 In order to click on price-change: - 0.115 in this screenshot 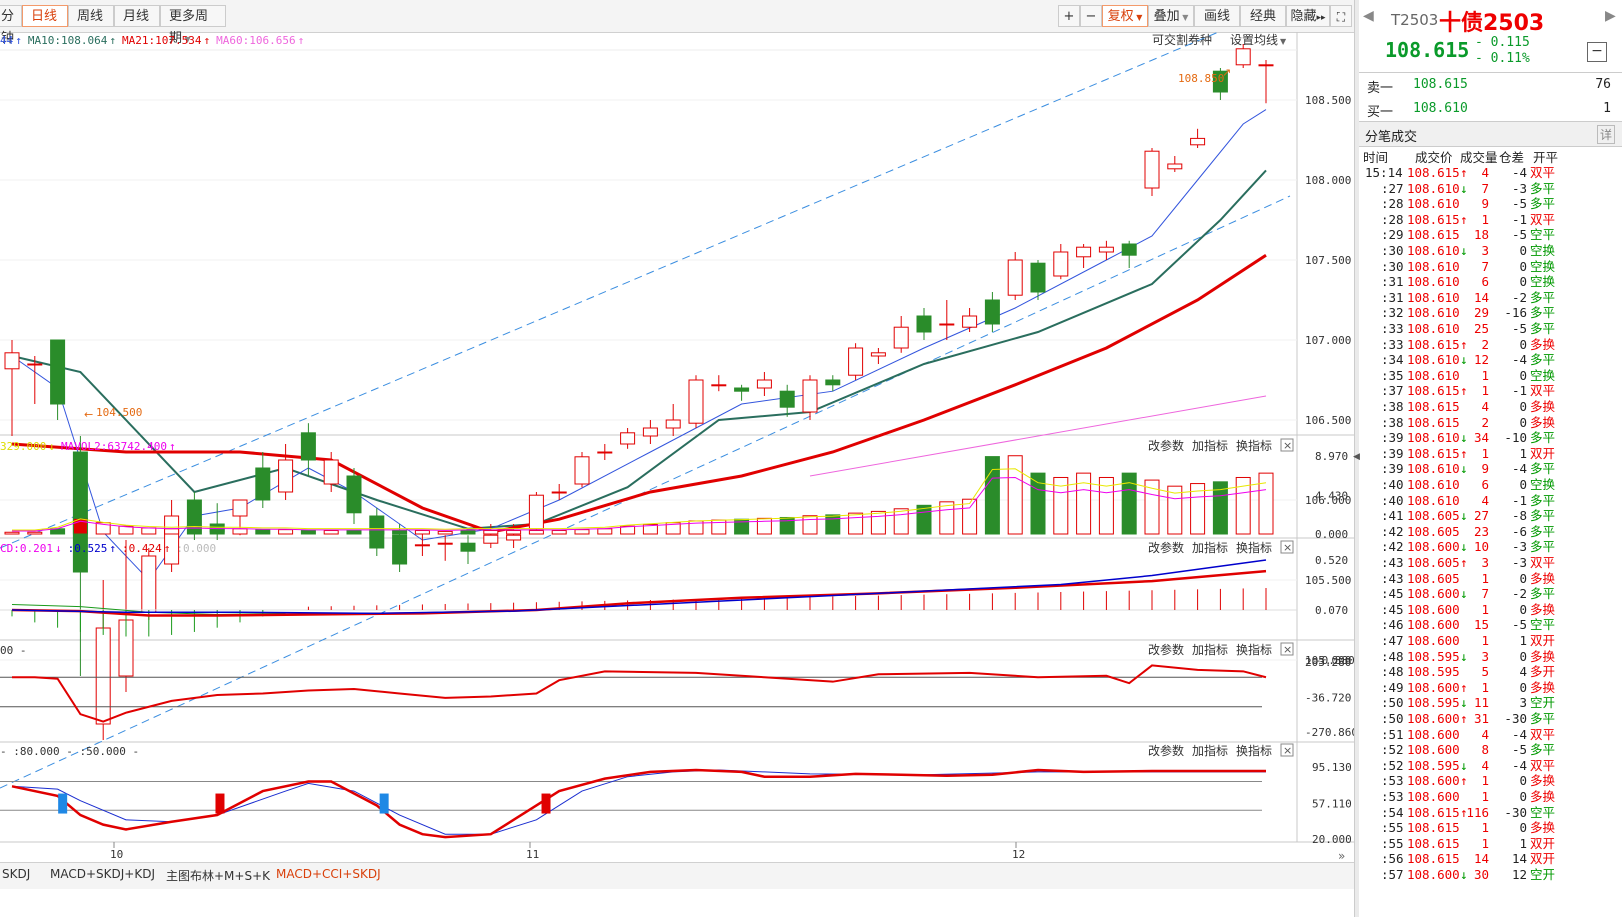, I will do `click(1502, 42)`.